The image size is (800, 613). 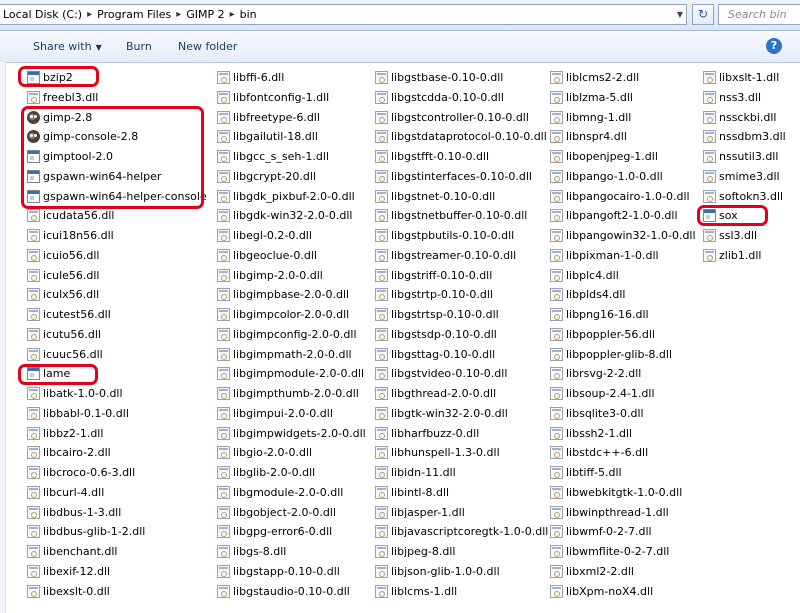 I want to click on file-name: libgobject-2.0-0.dll, so click(x=284, y=512).